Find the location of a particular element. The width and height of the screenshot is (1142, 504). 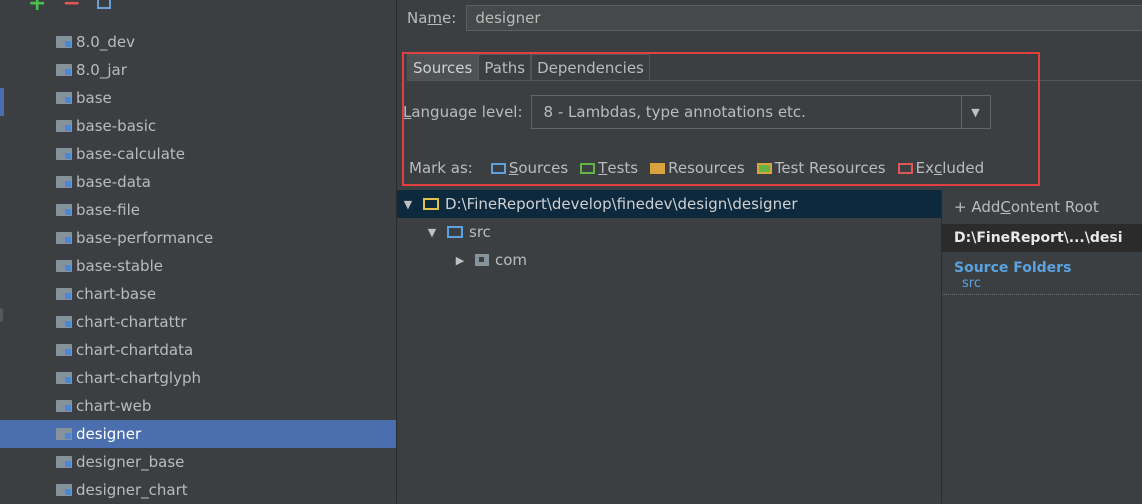

module-label: chart-web is located at coordinates (114, 406).